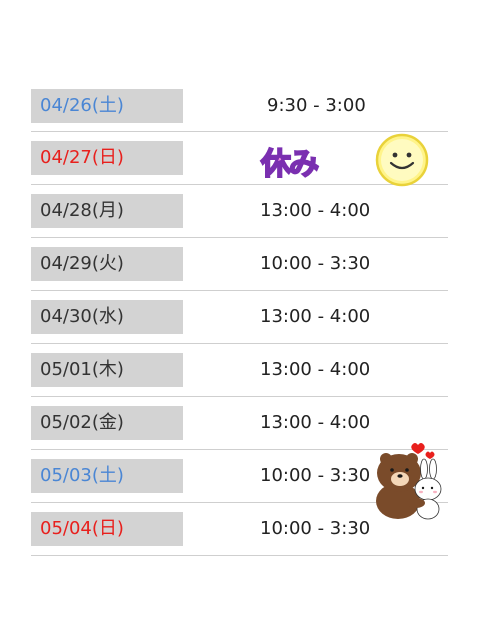  I want to click on date-label: 05/02(金), so click(107, 423).